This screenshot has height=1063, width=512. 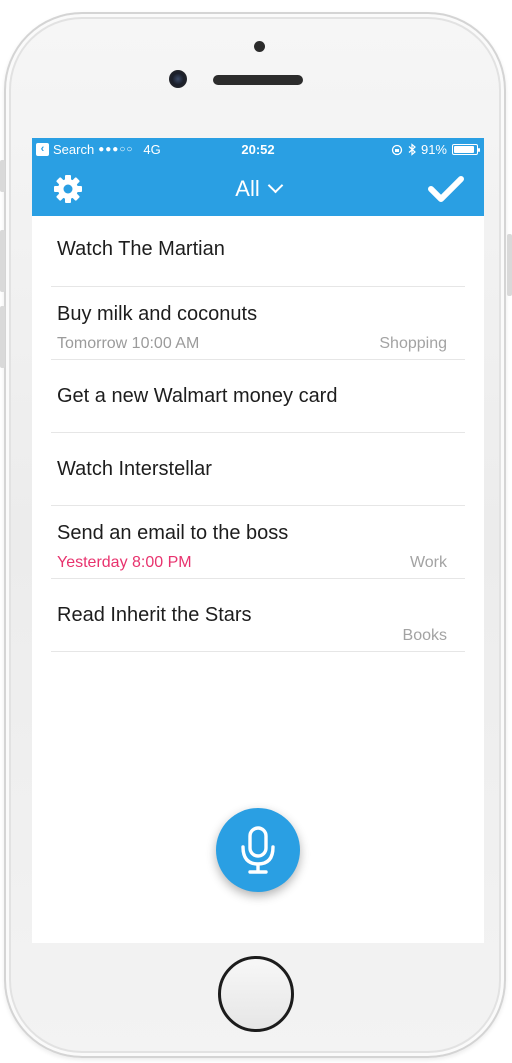 I want to click on task-title: Send an email to the boss, so click(x=173, y=533).